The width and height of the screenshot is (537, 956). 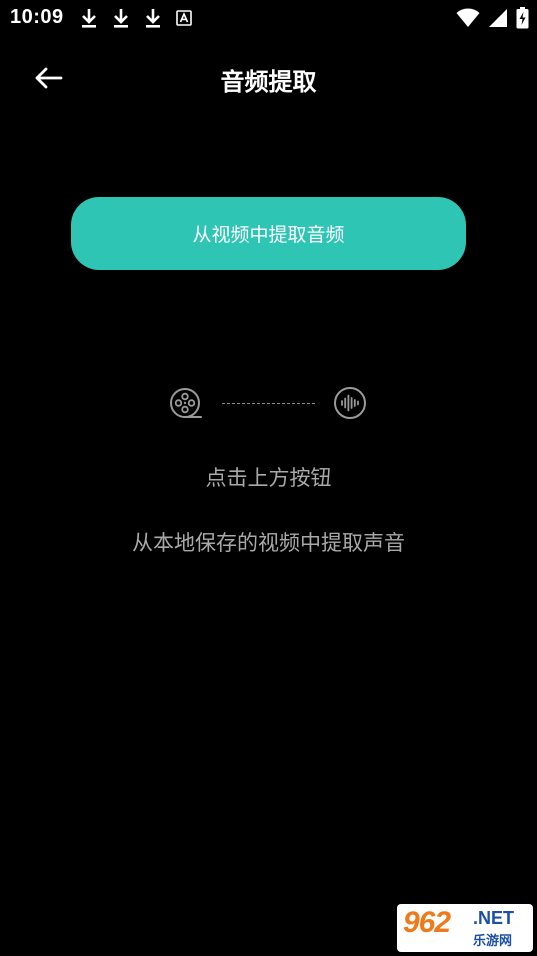 What do you see at coordinates (186, 406) in the screenshot?
I see `film-reel-icon` at bounding box center [186, 406].